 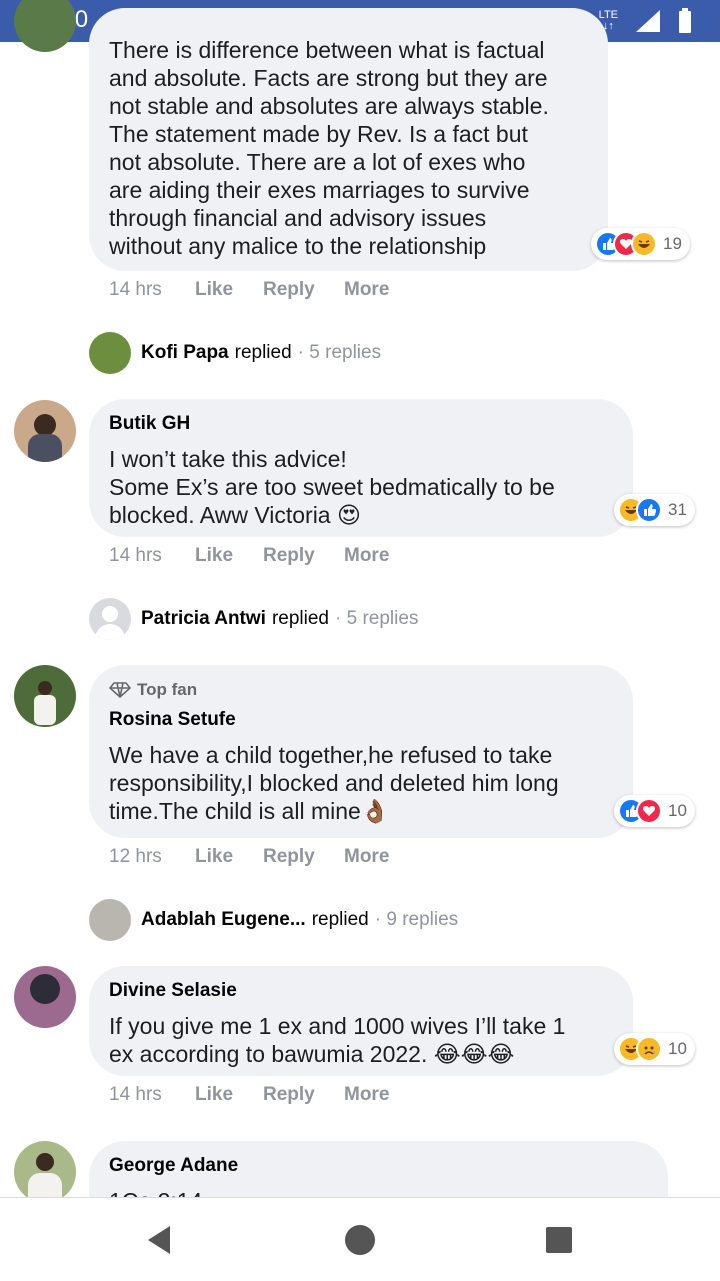 I want to click on reaction-summary: 19, so click(x=640, y=244).